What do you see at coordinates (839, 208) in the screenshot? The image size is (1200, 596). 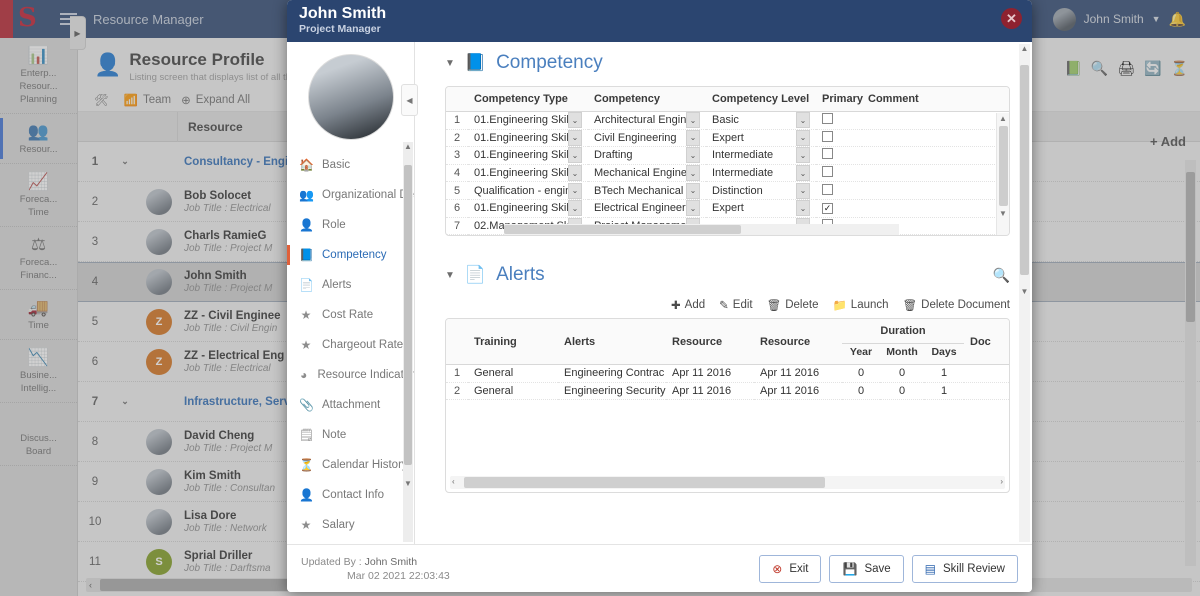 I see `primary-cell: ✓` at bounding box center [839, 208].